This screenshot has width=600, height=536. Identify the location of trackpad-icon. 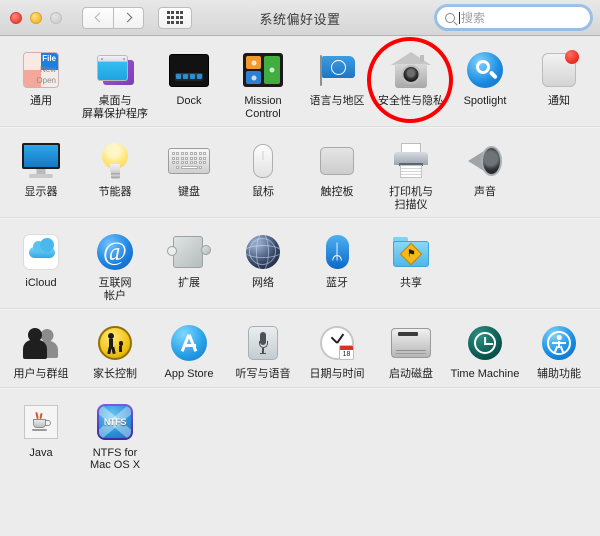
(337, 161).